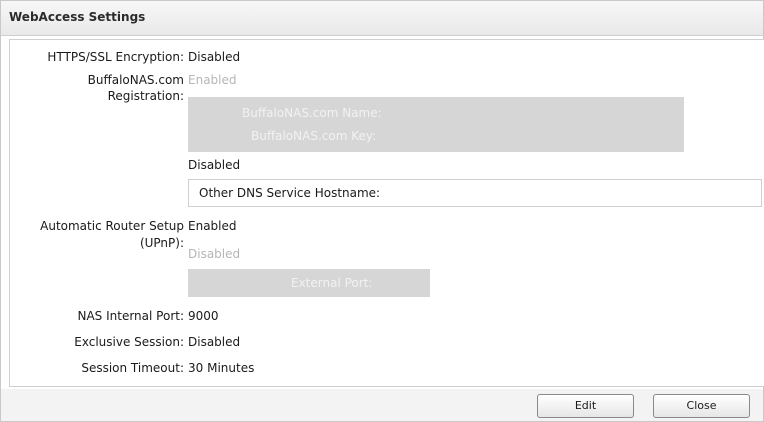  Describe the element at coordinates (436, 124) in the screenshot. I see `buffalonas-fields-box: BuffaloNAS.com Name: BuffaloNAS.com Key:` at that location.